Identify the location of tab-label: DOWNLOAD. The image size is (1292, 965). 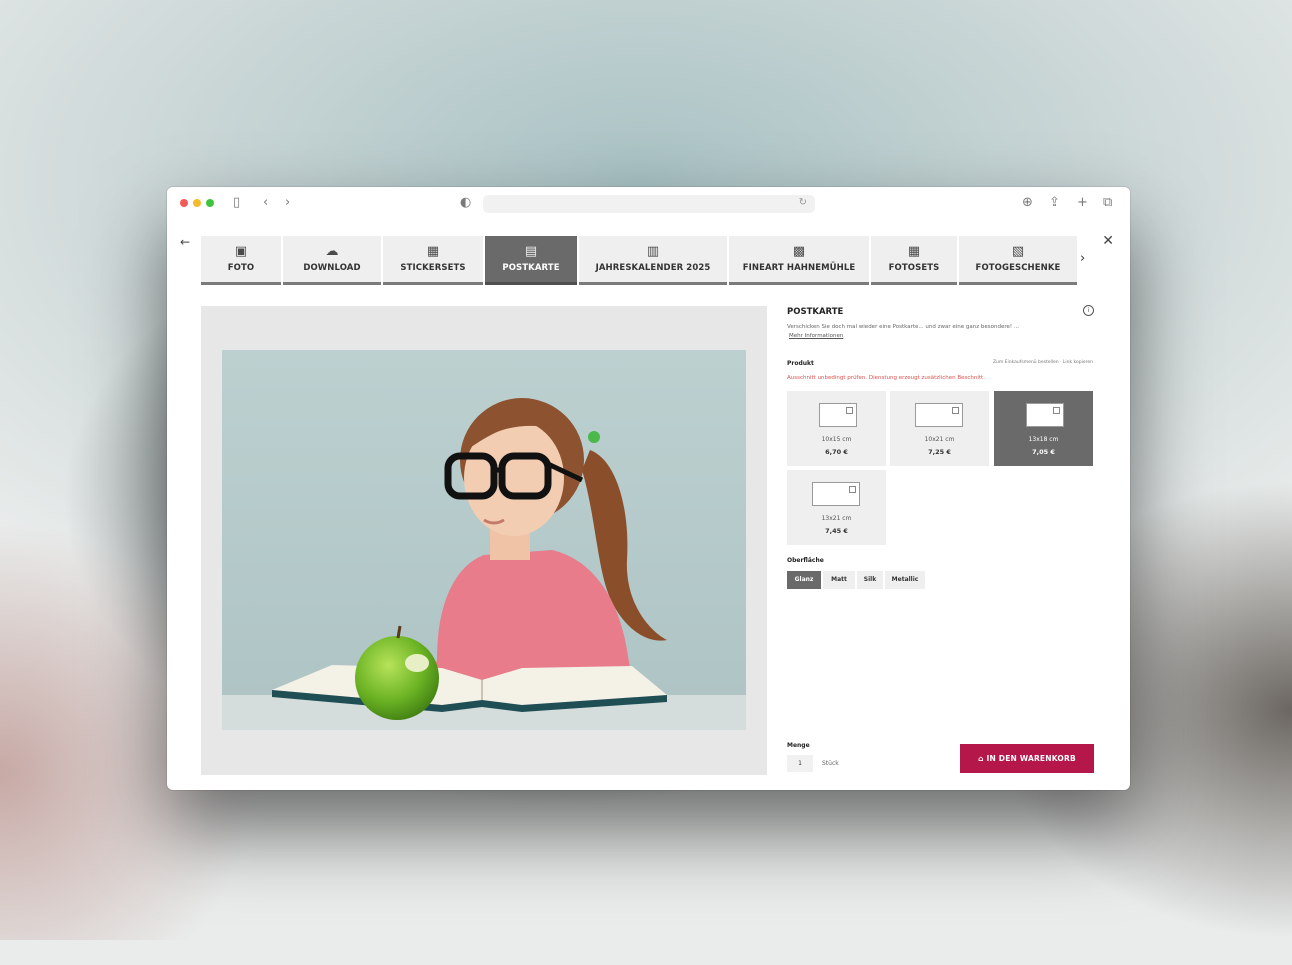
(332, 268).